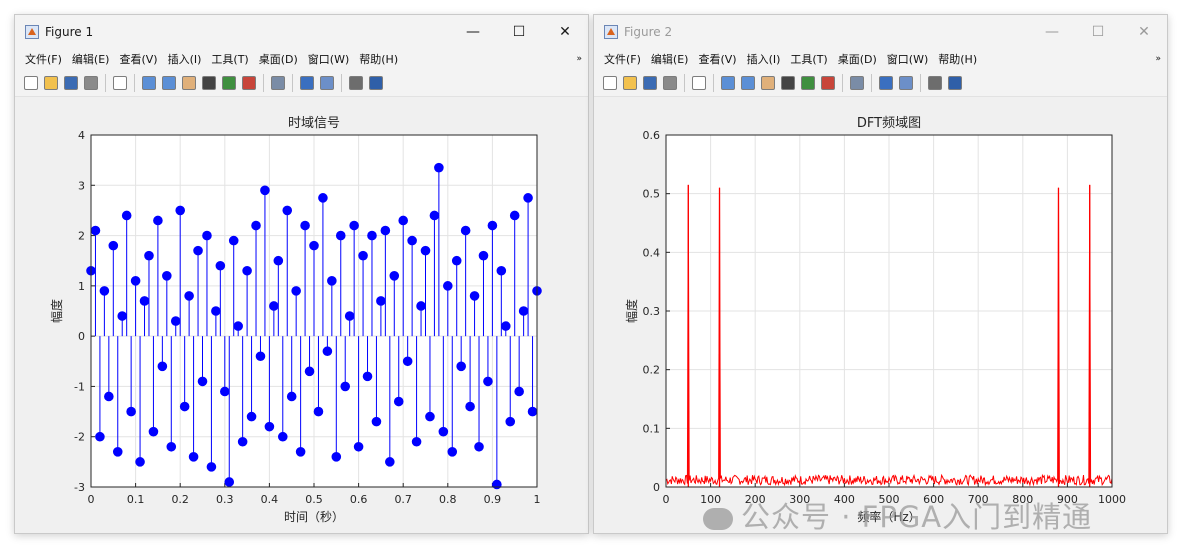  What do you see at coordinates (81, 286) in the screenshot?
I see `y-tick-label: 1` at bounding box center [81, 286].